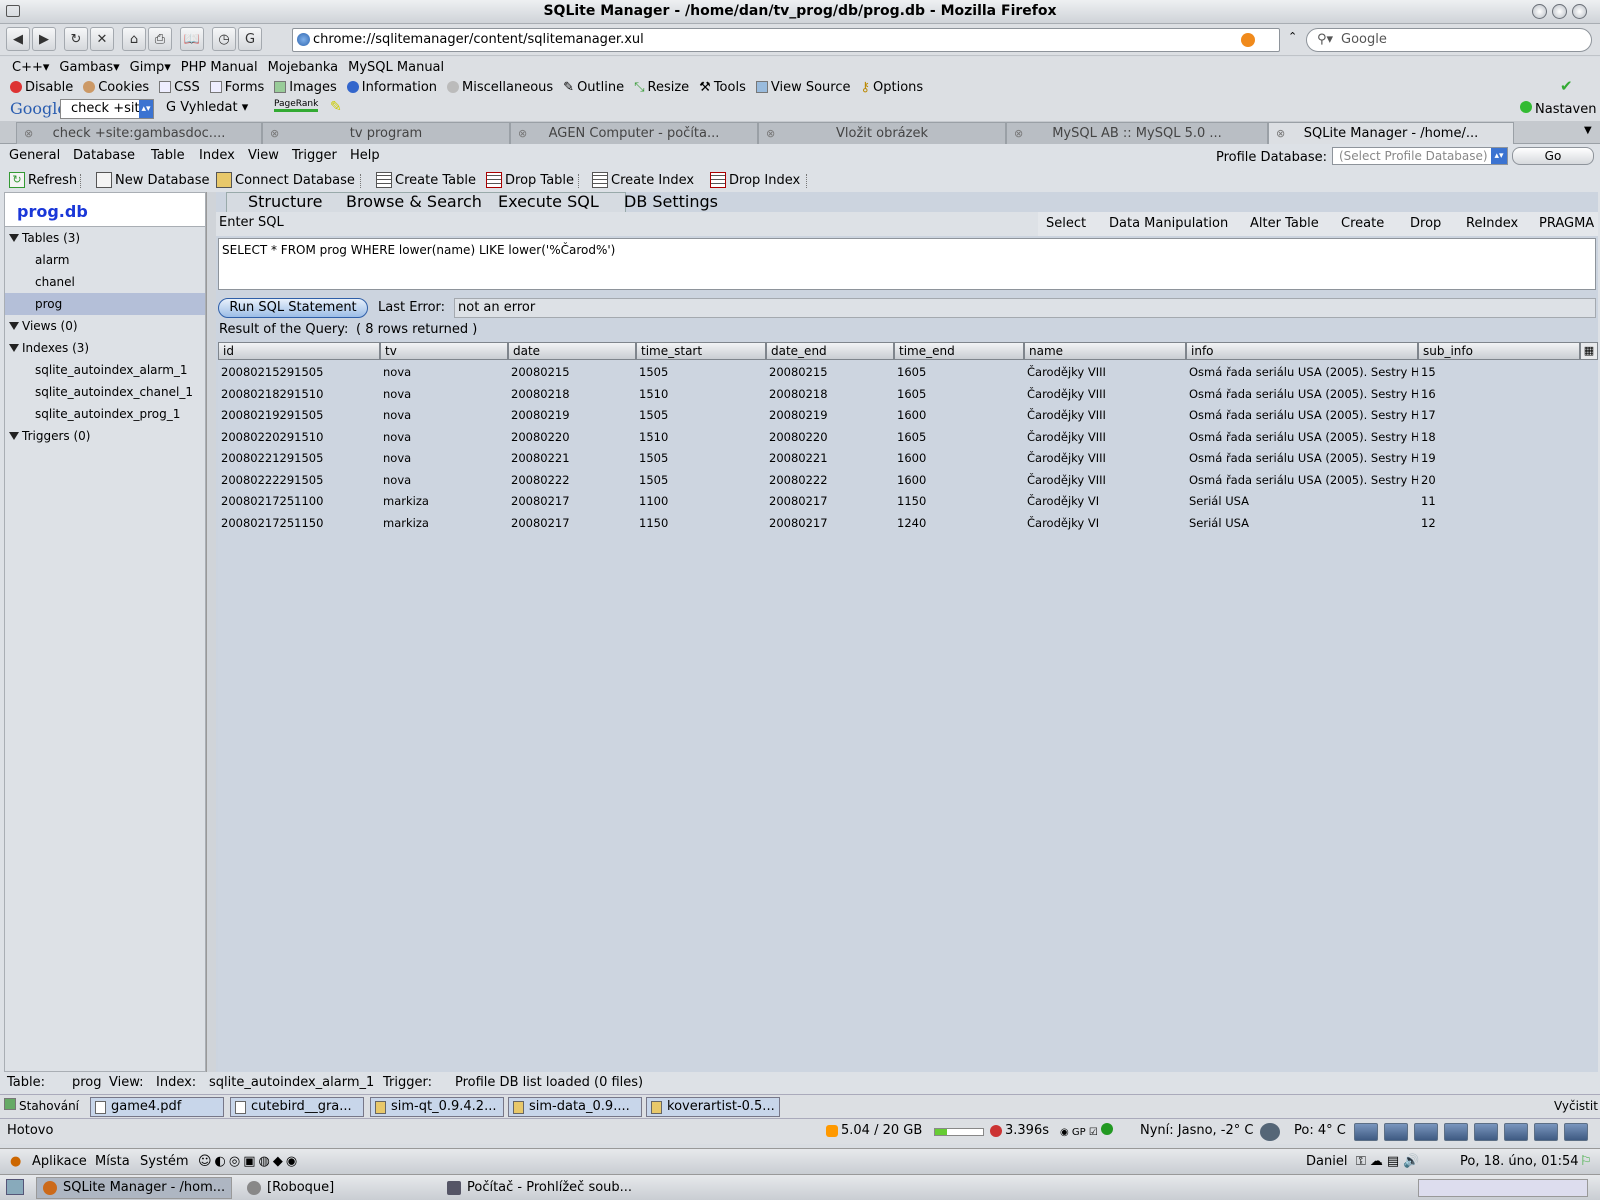  What do you see at coordinates (1420, 156) in the screenshot?
I see `profile-database-select: (Select Profile Database) ▴▾` at bounding box center [1420, 156].